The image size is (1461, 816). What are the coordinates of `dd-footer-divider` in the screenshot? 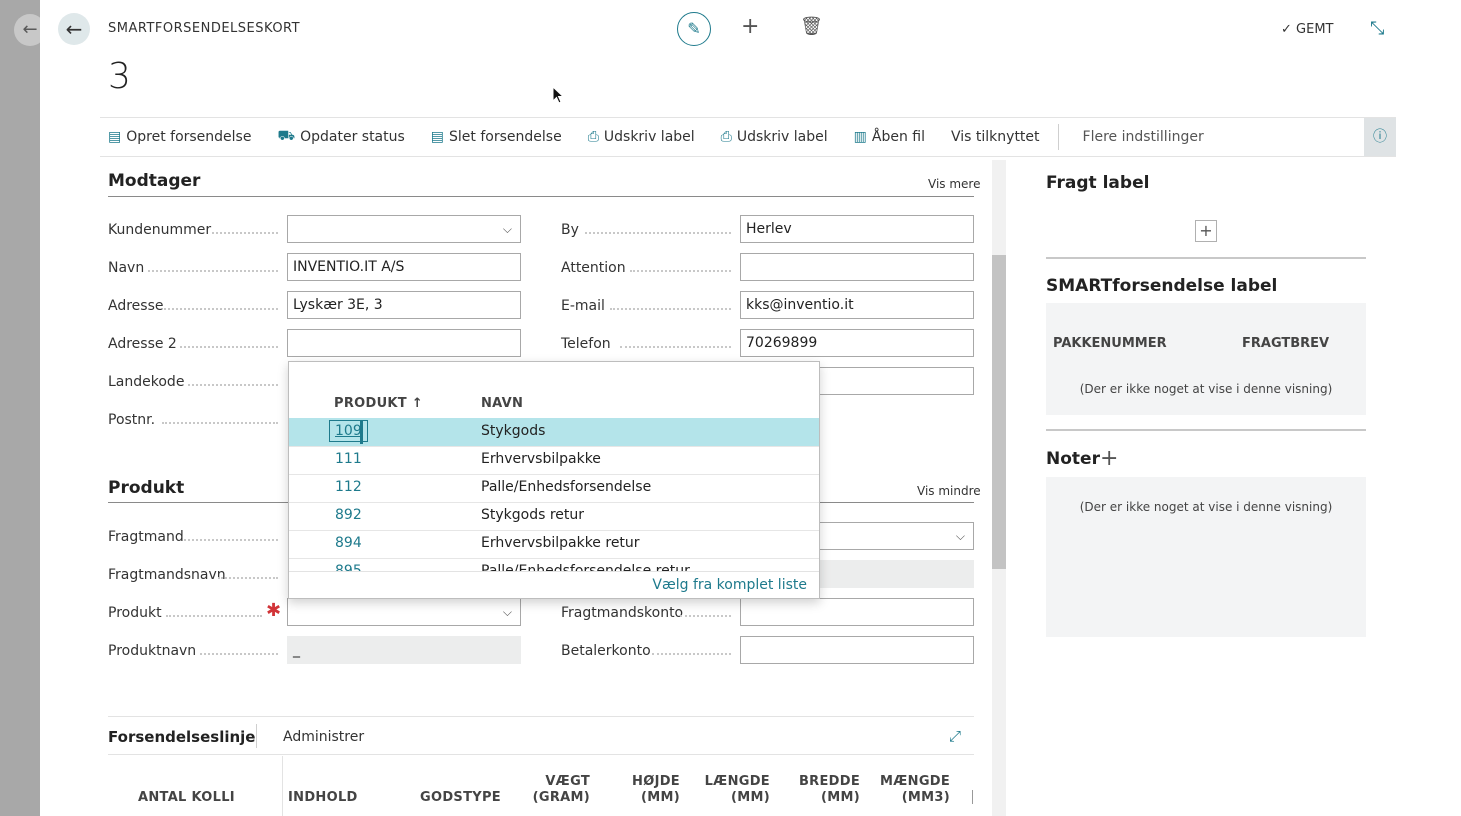 It's located at (554, 571).